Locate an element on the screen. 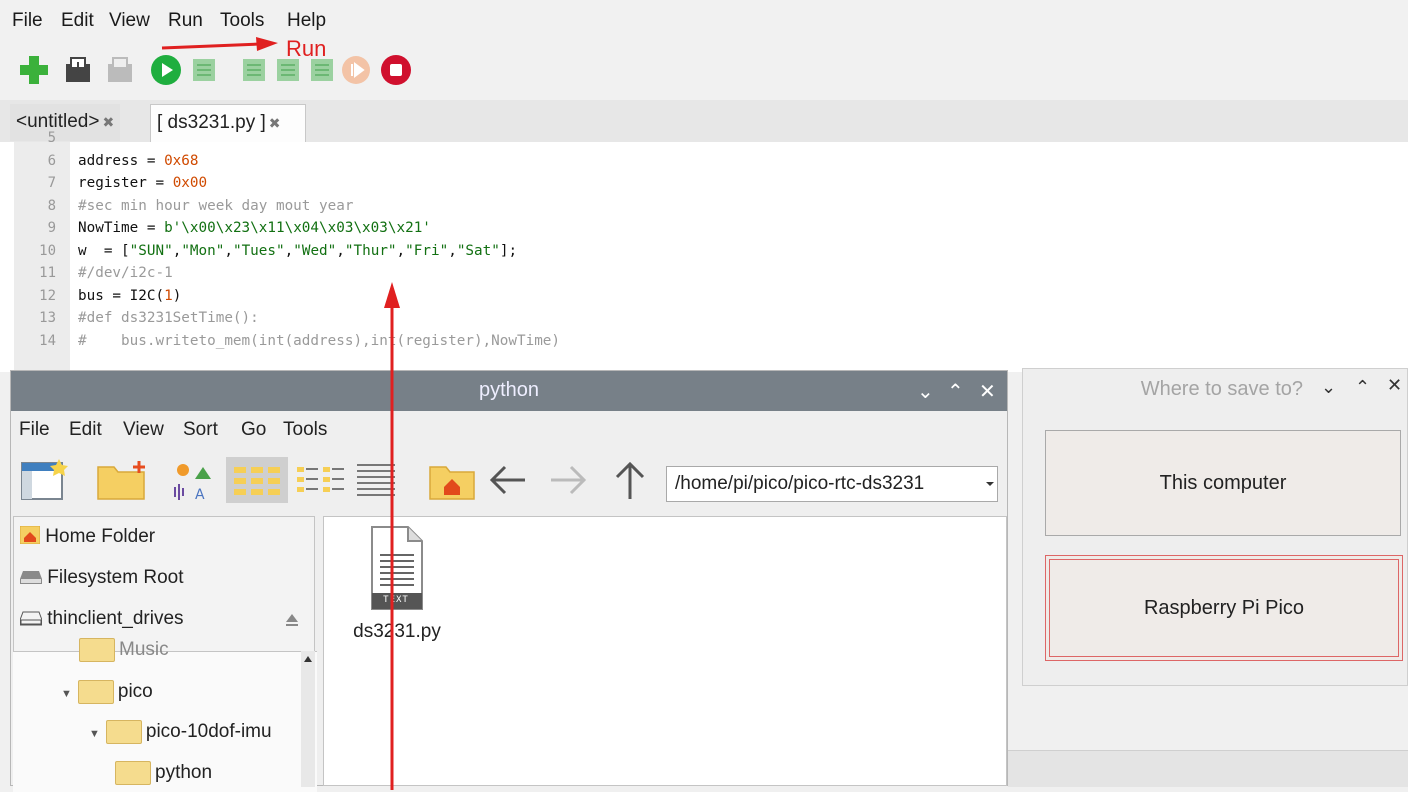 This screenshot has height=792, width=1408. menu-edit: Edit is located at coordinates (77, 21).